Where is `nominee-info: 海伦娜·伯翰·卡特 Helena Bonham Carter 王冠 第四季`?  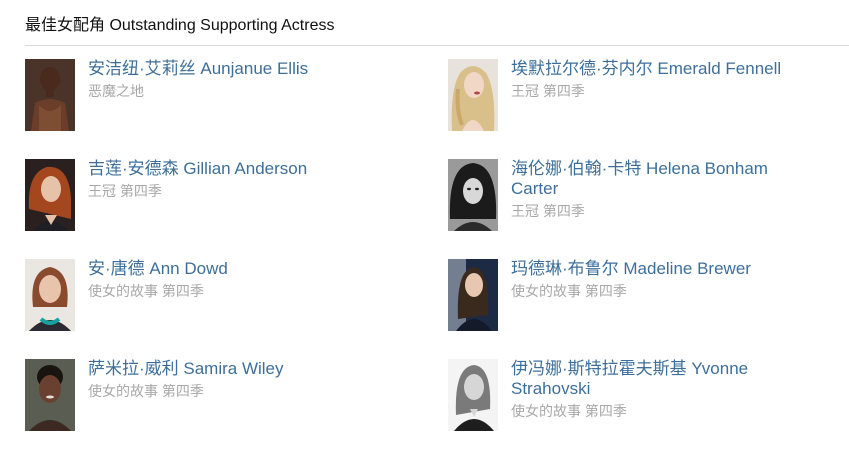
nominee-info: 海伦娜·伯翰·卡特 Helena Bonham Carter 王冠 第四季 is located at coordinates (656, 189).